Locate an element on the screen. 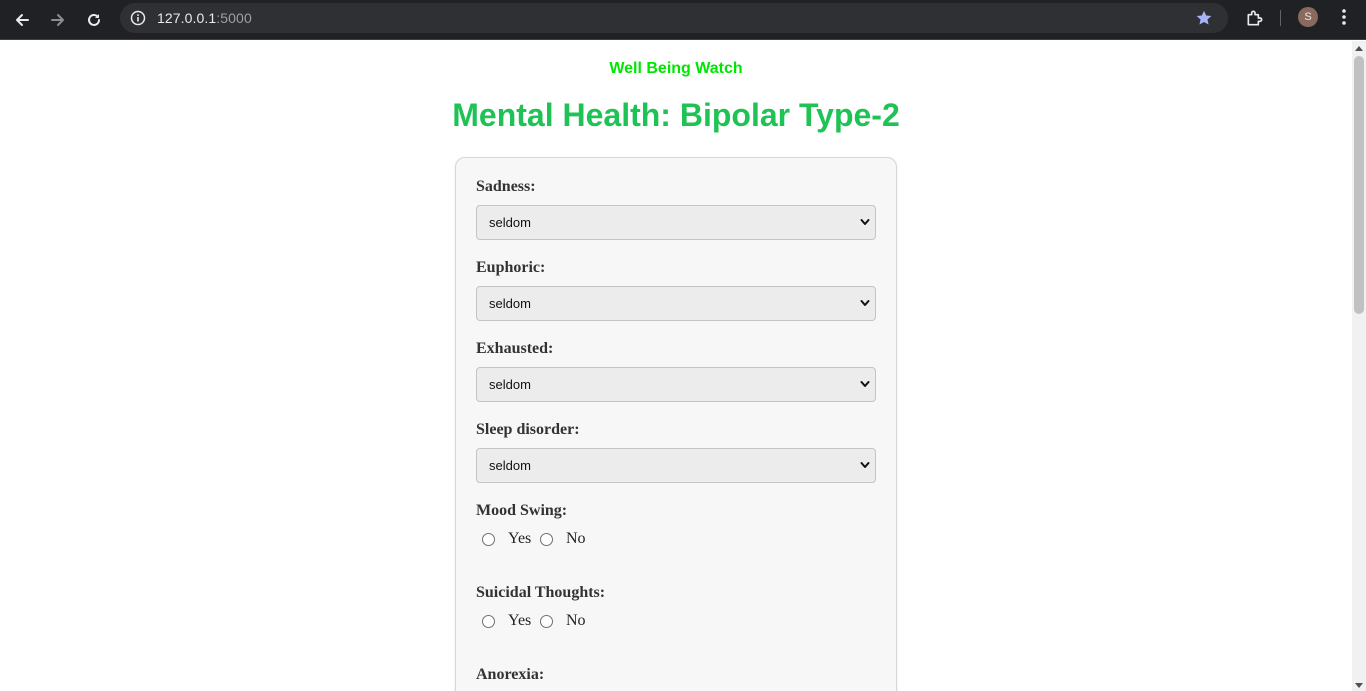  sadness-value: seldom is located at coordinates (510, 222).